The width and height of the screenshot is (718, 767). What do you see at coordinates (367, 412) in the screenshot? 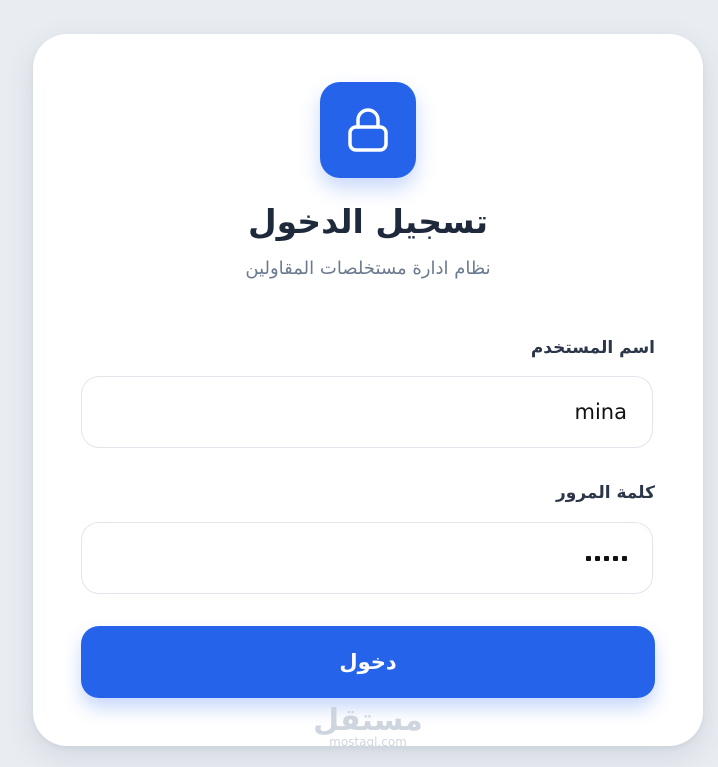
I see `username-input: mina` at bounding box center [367, 412].